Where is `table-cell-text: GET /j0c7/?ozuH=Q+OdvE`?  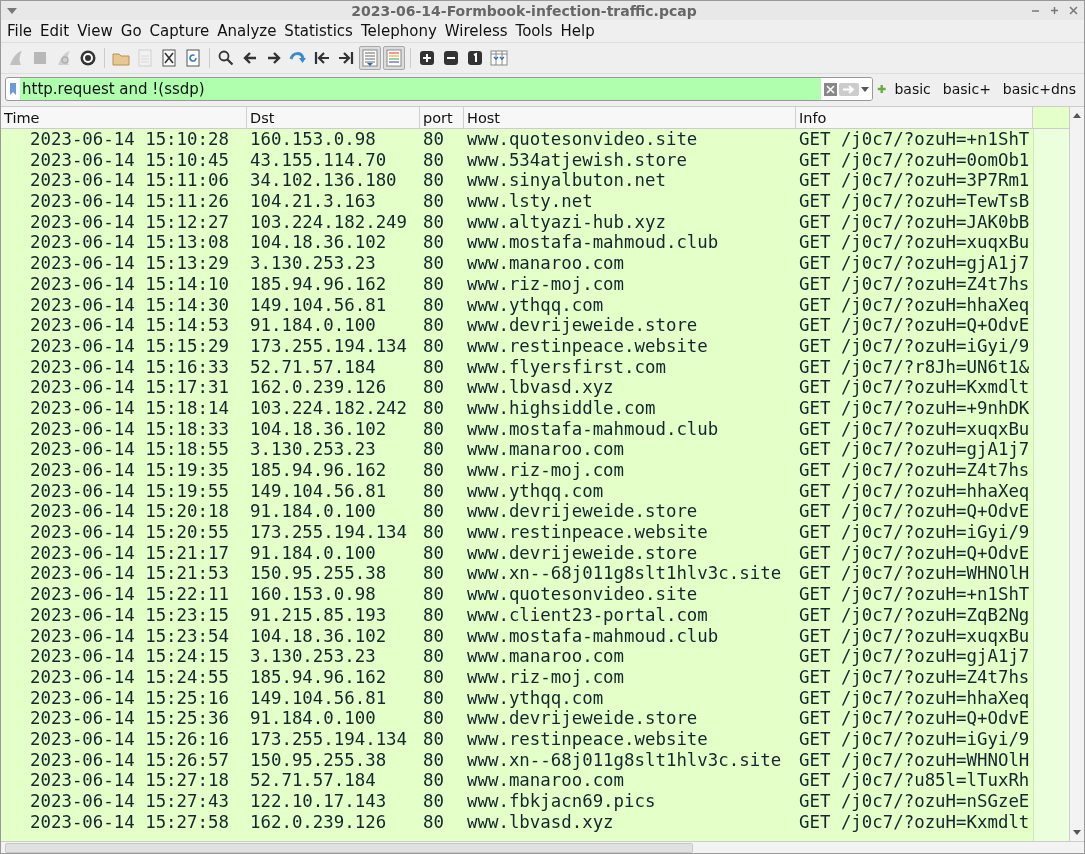 table-cell-text: GET /j0c7/?ozuH=Q+OdvE is located at coordinates (914, 718).